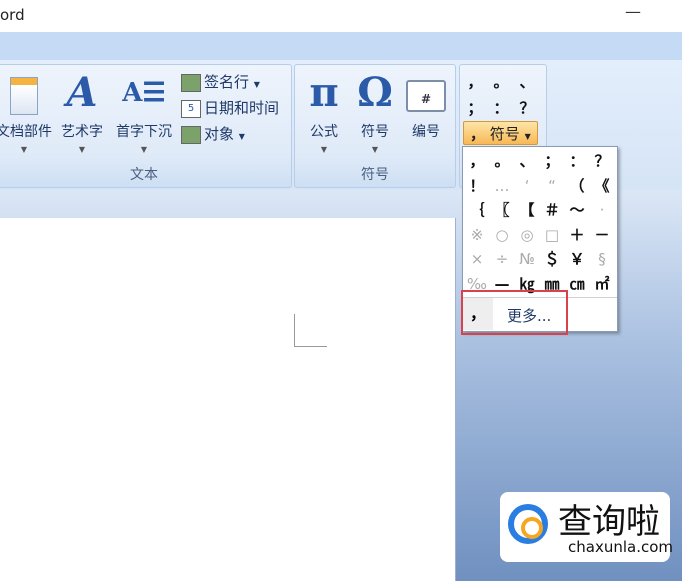 The height and width of the screenshot is (581, 682). Describe the element at coordinates (82, 92) in the screenshot. I see `wordart-icon: A` at that location.